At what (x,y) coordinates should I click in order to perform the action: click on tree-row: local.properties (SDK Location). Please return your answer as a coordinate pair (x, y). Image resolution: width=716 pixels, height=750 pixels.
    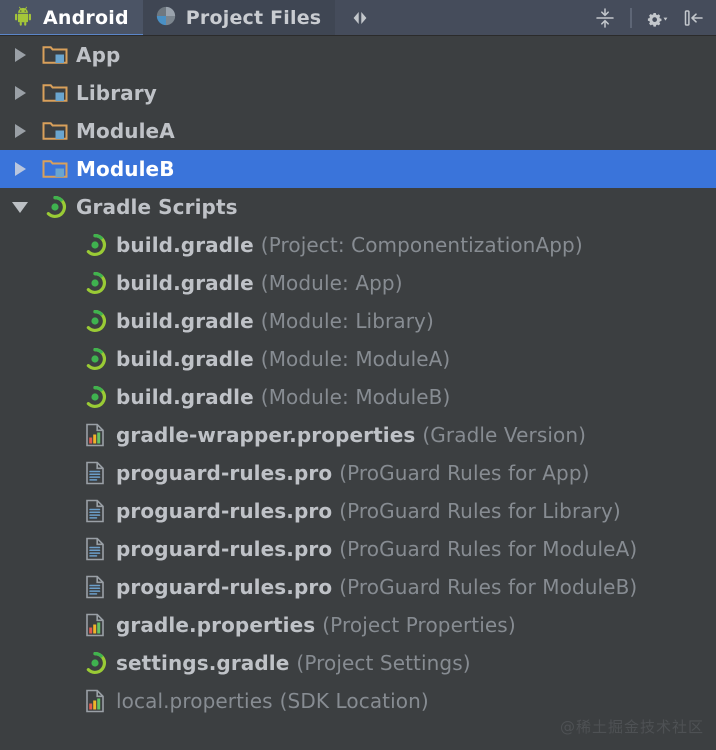
    Looking at the image, I should click on (358, 701).